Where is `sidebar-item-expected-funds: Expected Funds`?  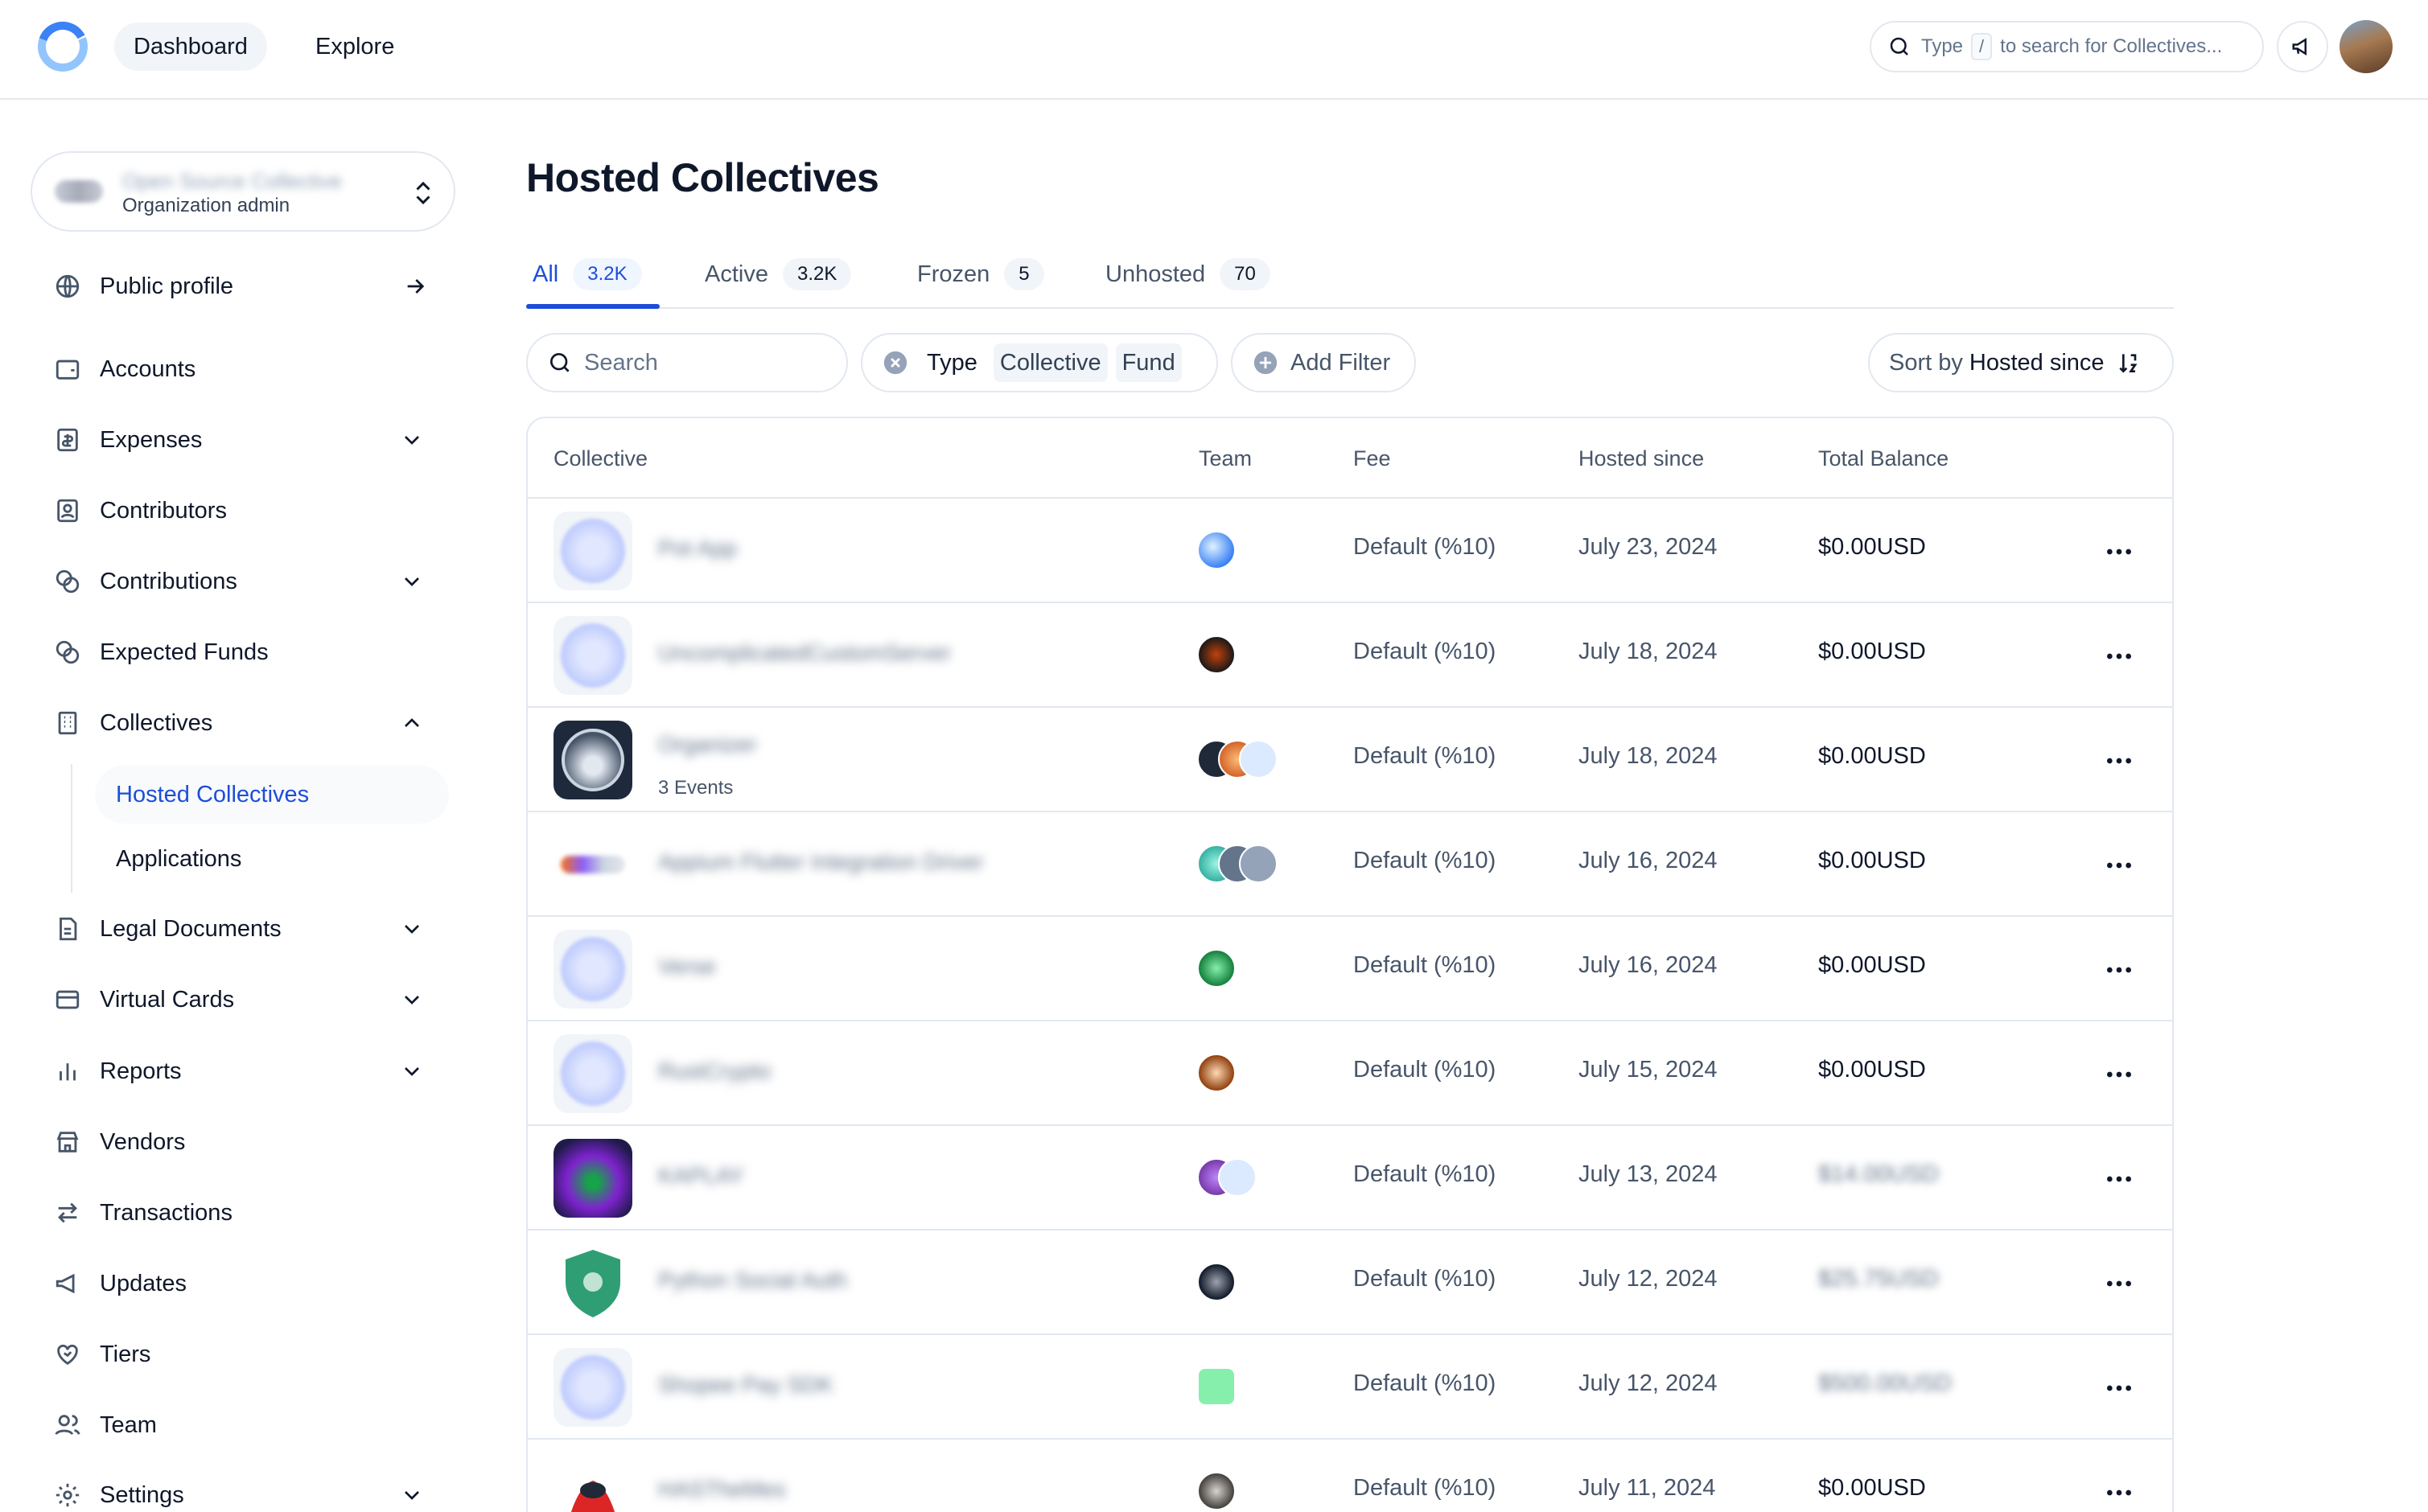 sidebar-item-expected-funds: Expected Funds is located at coordinates (161, 653).